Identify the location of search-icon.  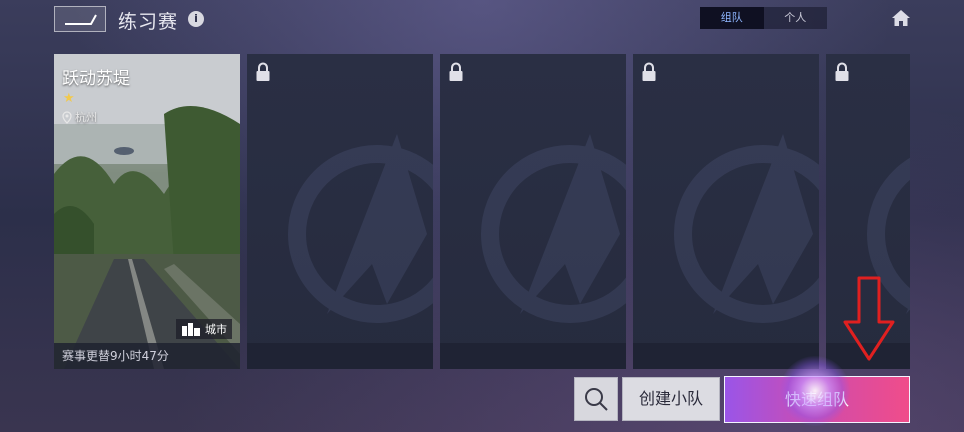
(596, 399).